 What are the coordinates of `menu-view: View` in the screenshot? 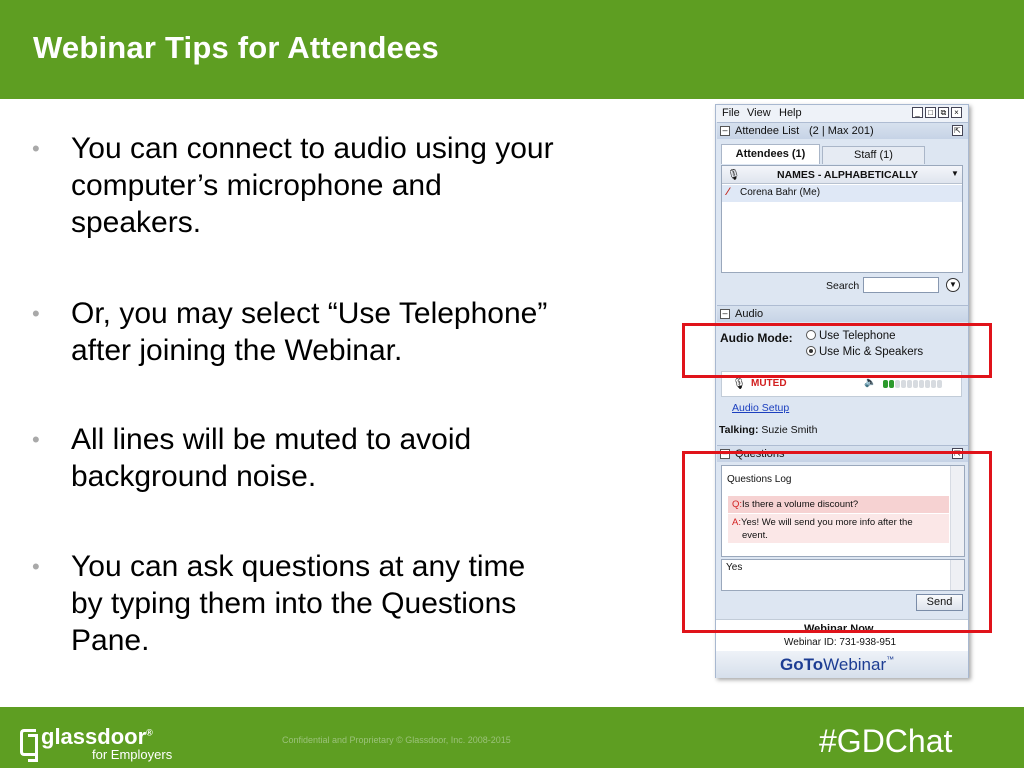 It's located at (759, 113).